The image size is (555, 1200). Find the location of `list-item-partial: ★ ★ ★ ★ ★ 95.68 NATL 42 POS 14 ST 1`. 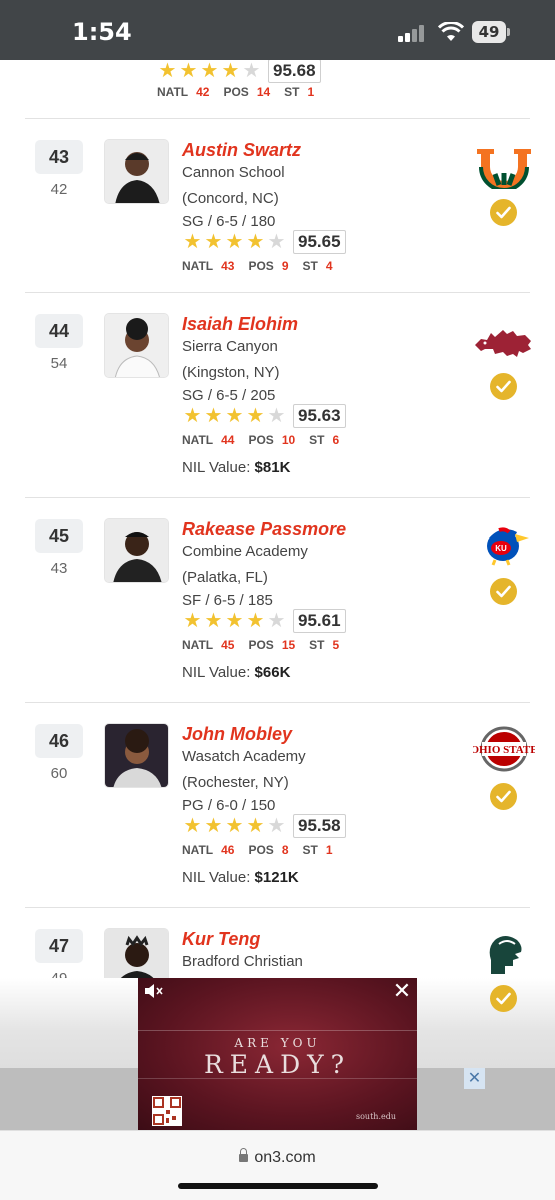

list-item-partial: ★ ★ ★ ★ ★ 95.68 NATL 42 POS 14 ST 1 is located at coordinates (277, 89).